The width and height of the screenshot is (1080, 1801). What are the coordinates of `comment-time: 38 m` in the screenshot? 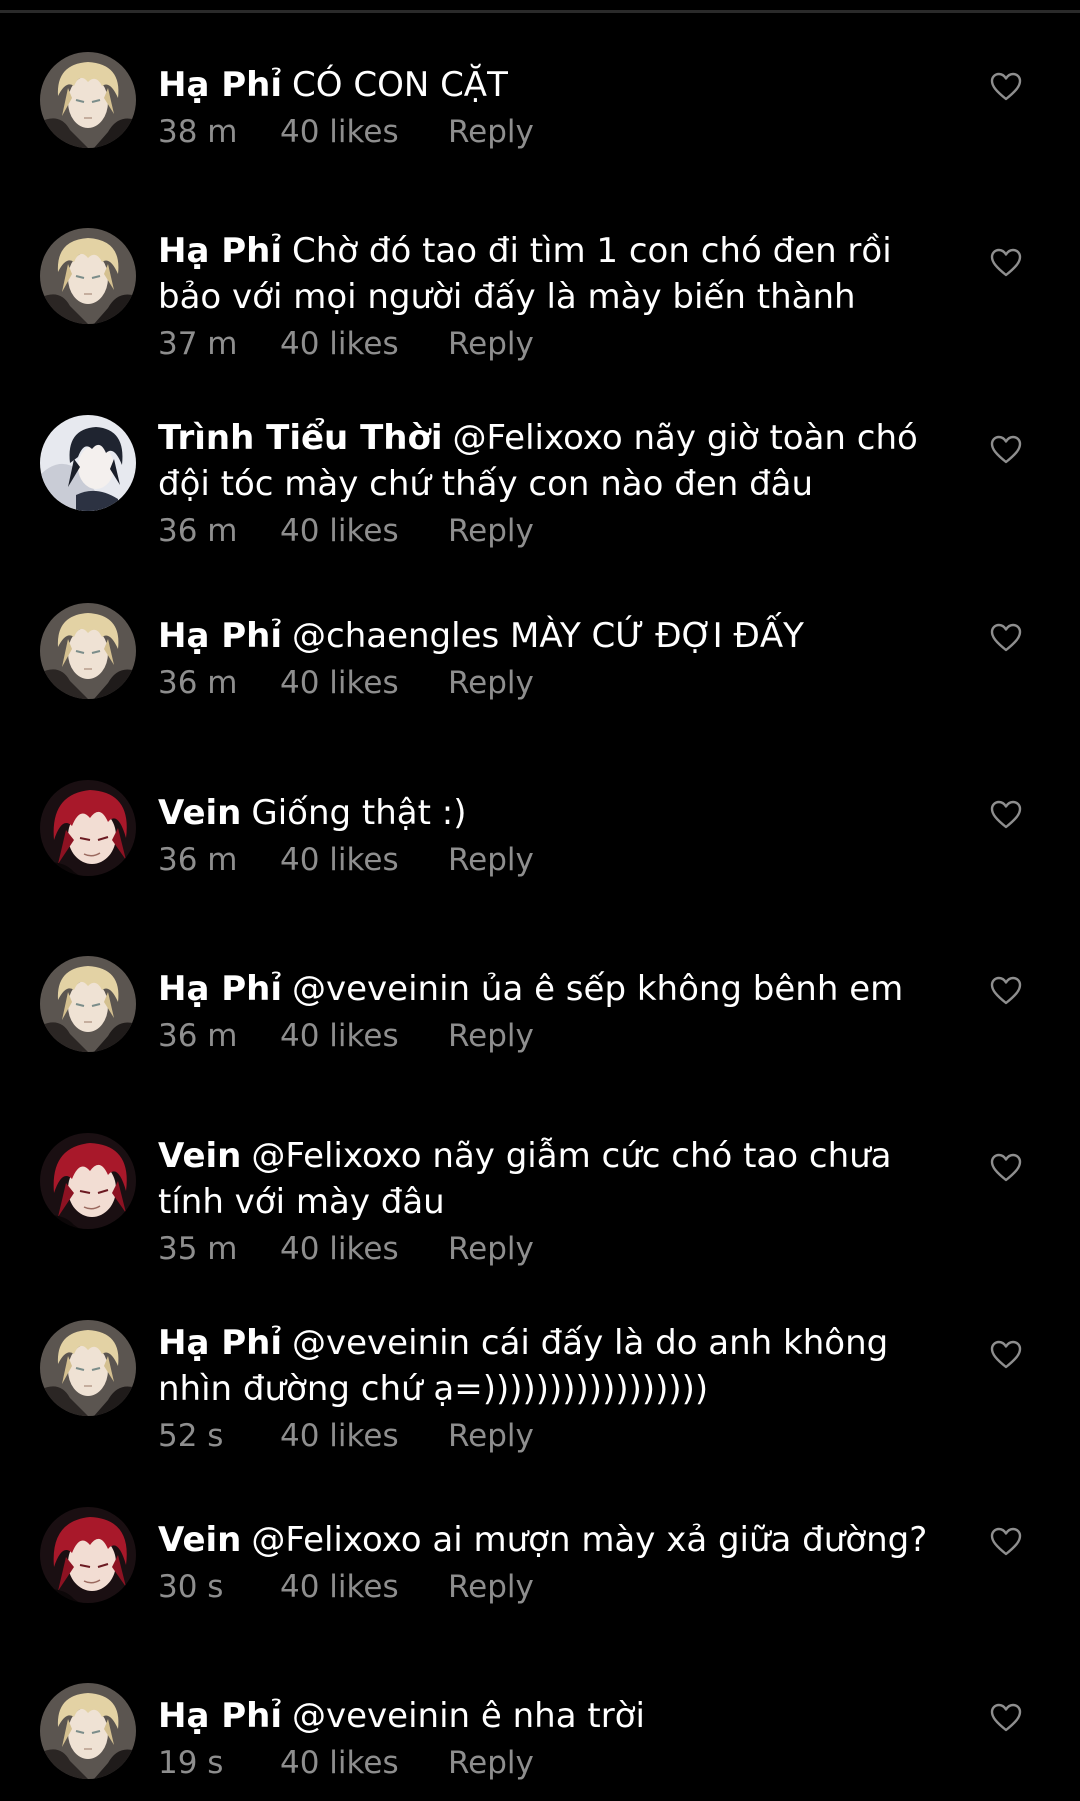 It's located at (198, 132).